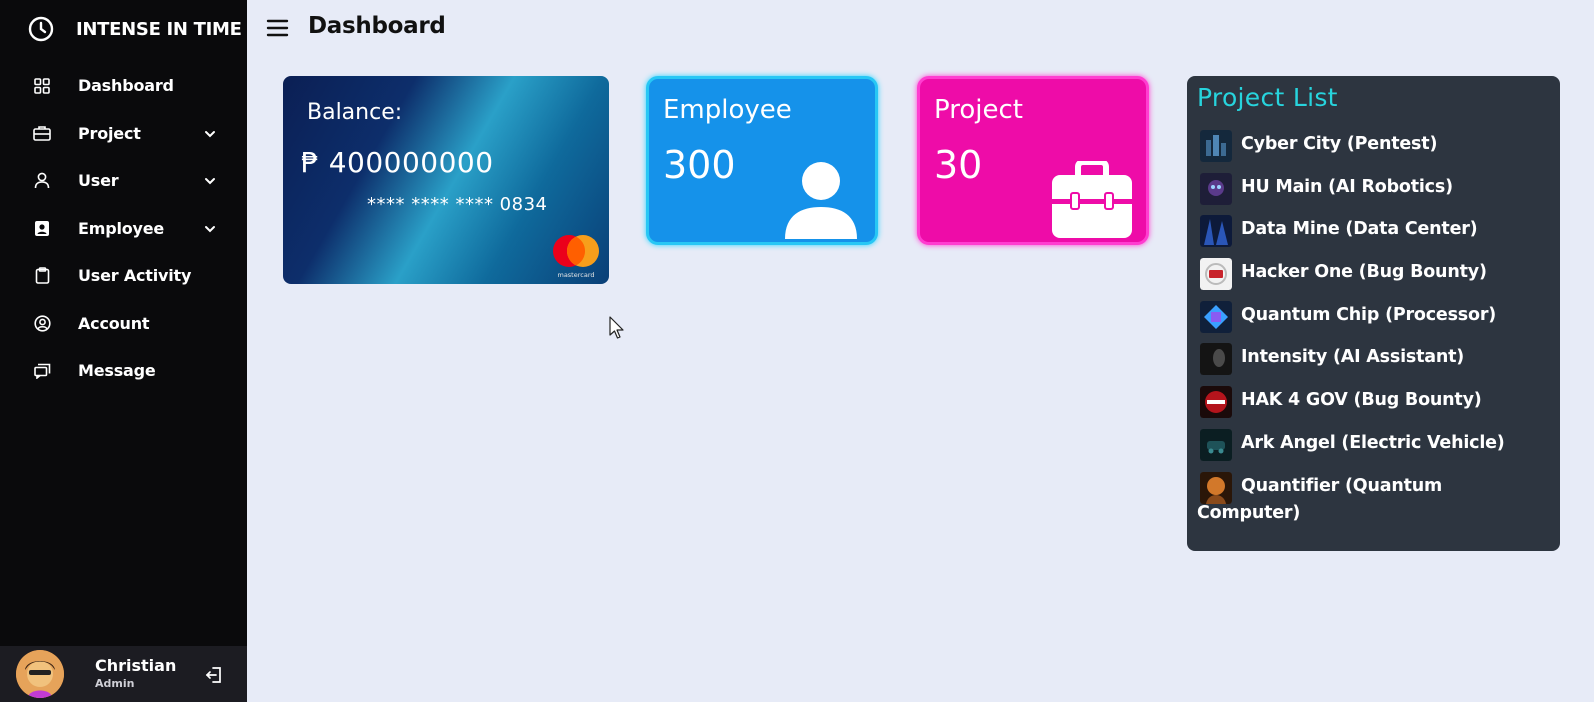 The height and width of the screenshot is (702, 1594). I want to click on project-name: Hacker One (Bug Bounty), so click(1364, 272).